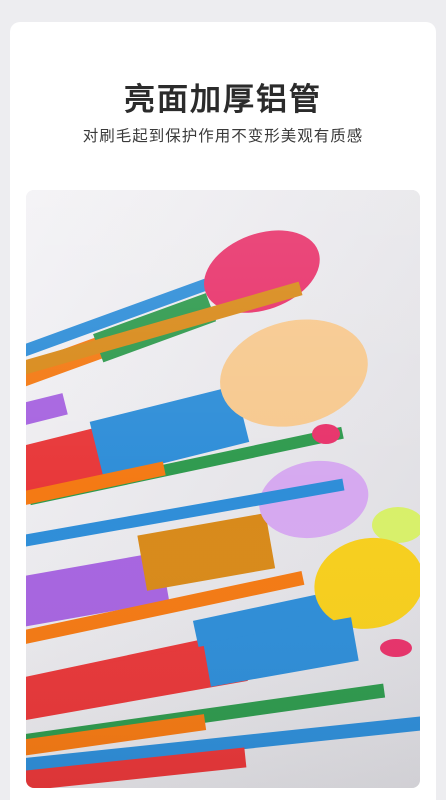 The width and height of the screenshot is (446, 800). What do you see at coordinates (223, 136) in the screenshot?
I see `page-subtitle: 对刷毛起到保护作用不变形美观有质感` at bounding box center [223, 136].